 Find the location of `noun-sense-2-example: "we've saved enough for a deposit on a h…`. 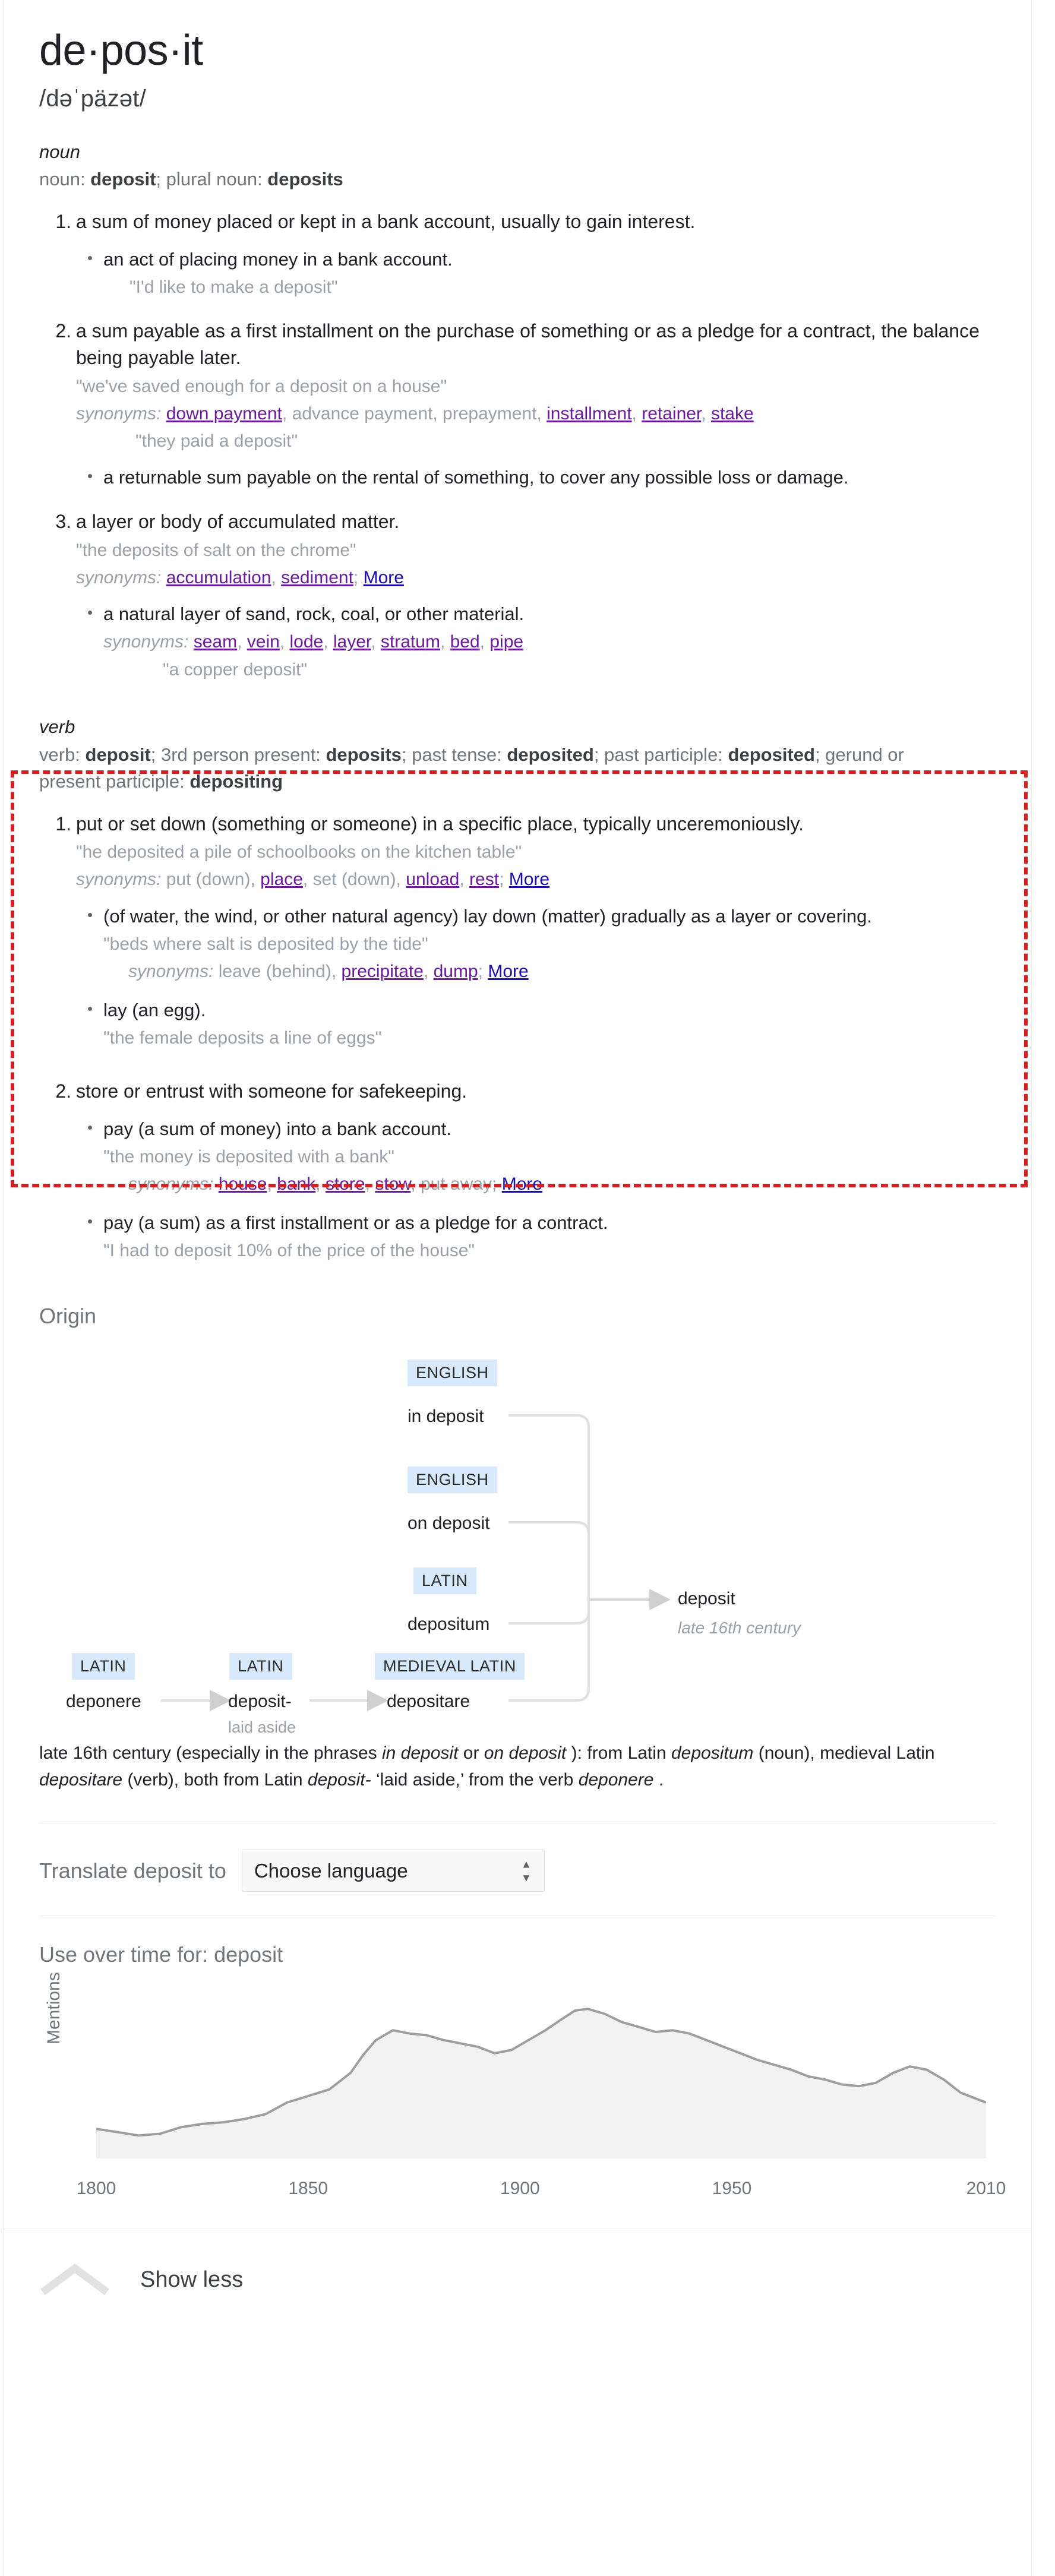

noun-sense-2-example: "we've saved enough for a deposit on a h… is located at coordinates (262, 386).